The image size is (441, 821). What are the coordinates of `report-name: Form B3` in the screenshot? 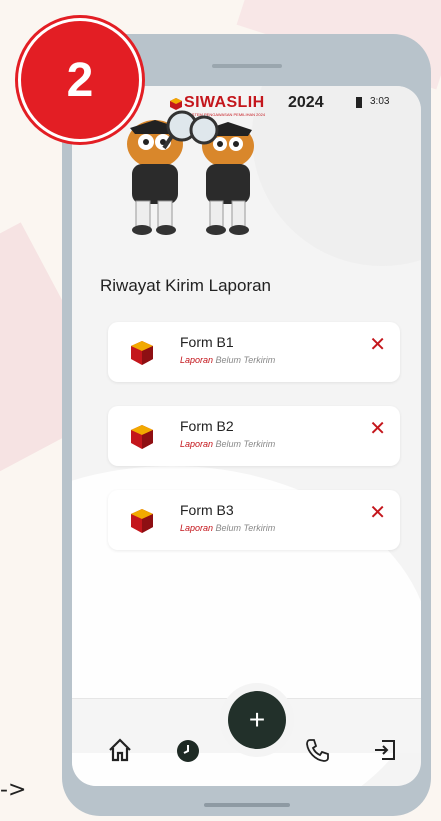 It's located at (207, 510).